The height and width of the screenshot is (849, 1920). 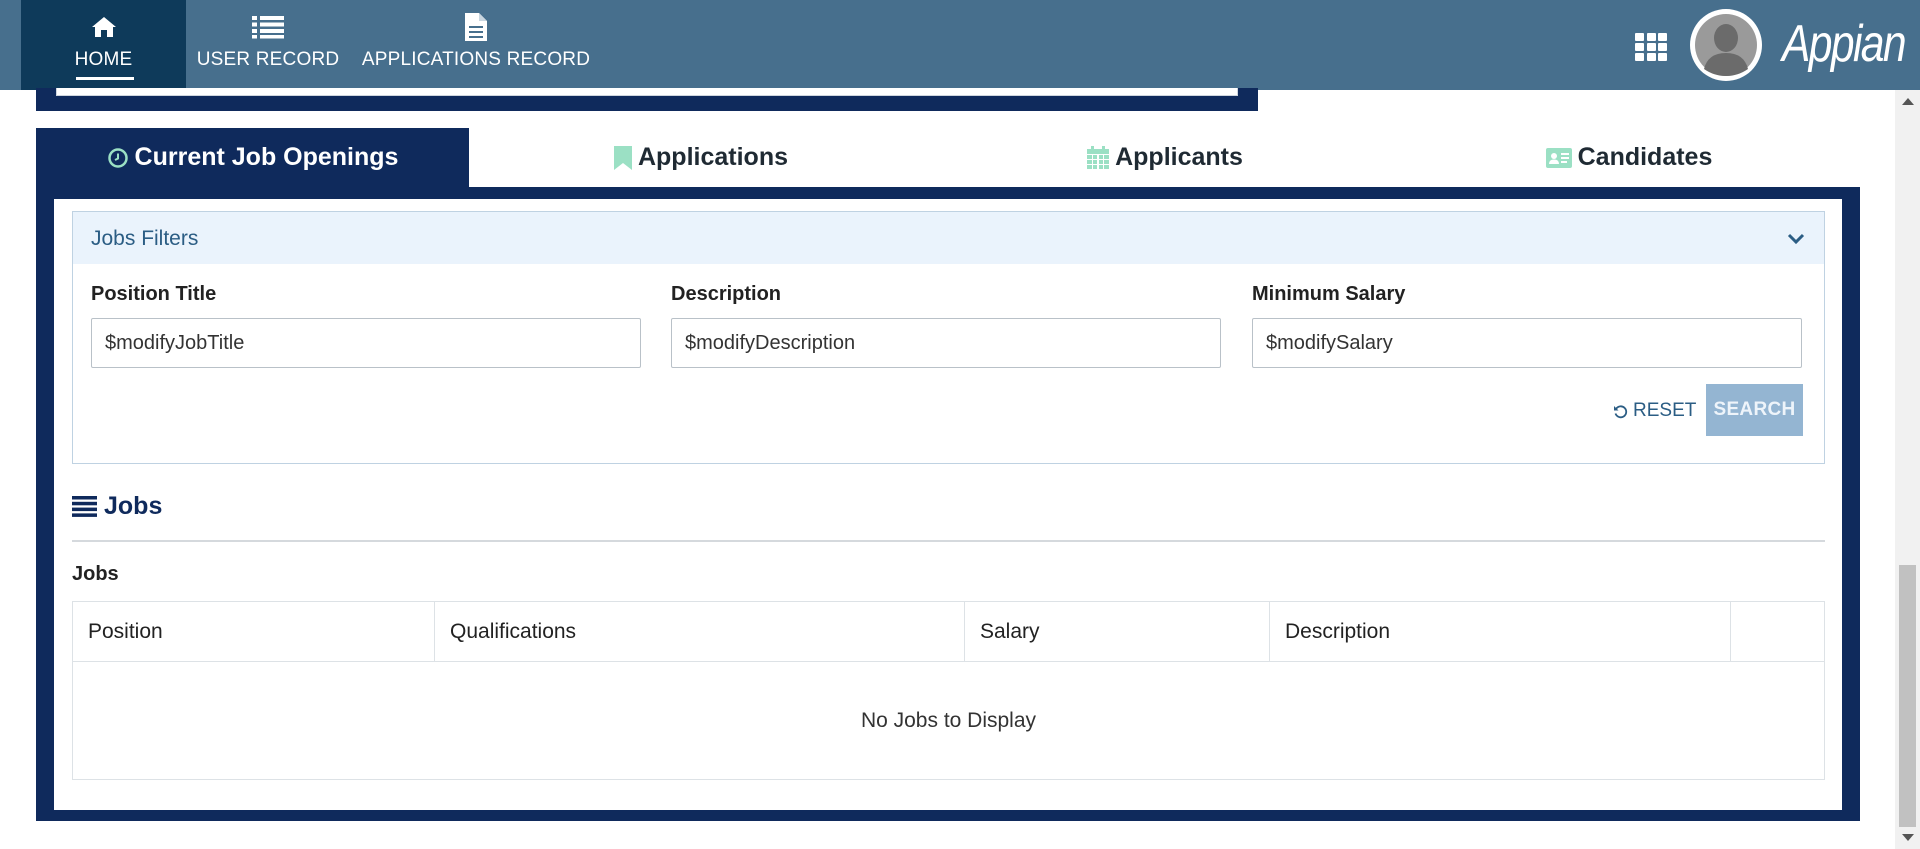 What do you see at coordinates (1754, 410) in the screenshot?
I see `search-button: SEARCH` at bounding box center [1754, 410].